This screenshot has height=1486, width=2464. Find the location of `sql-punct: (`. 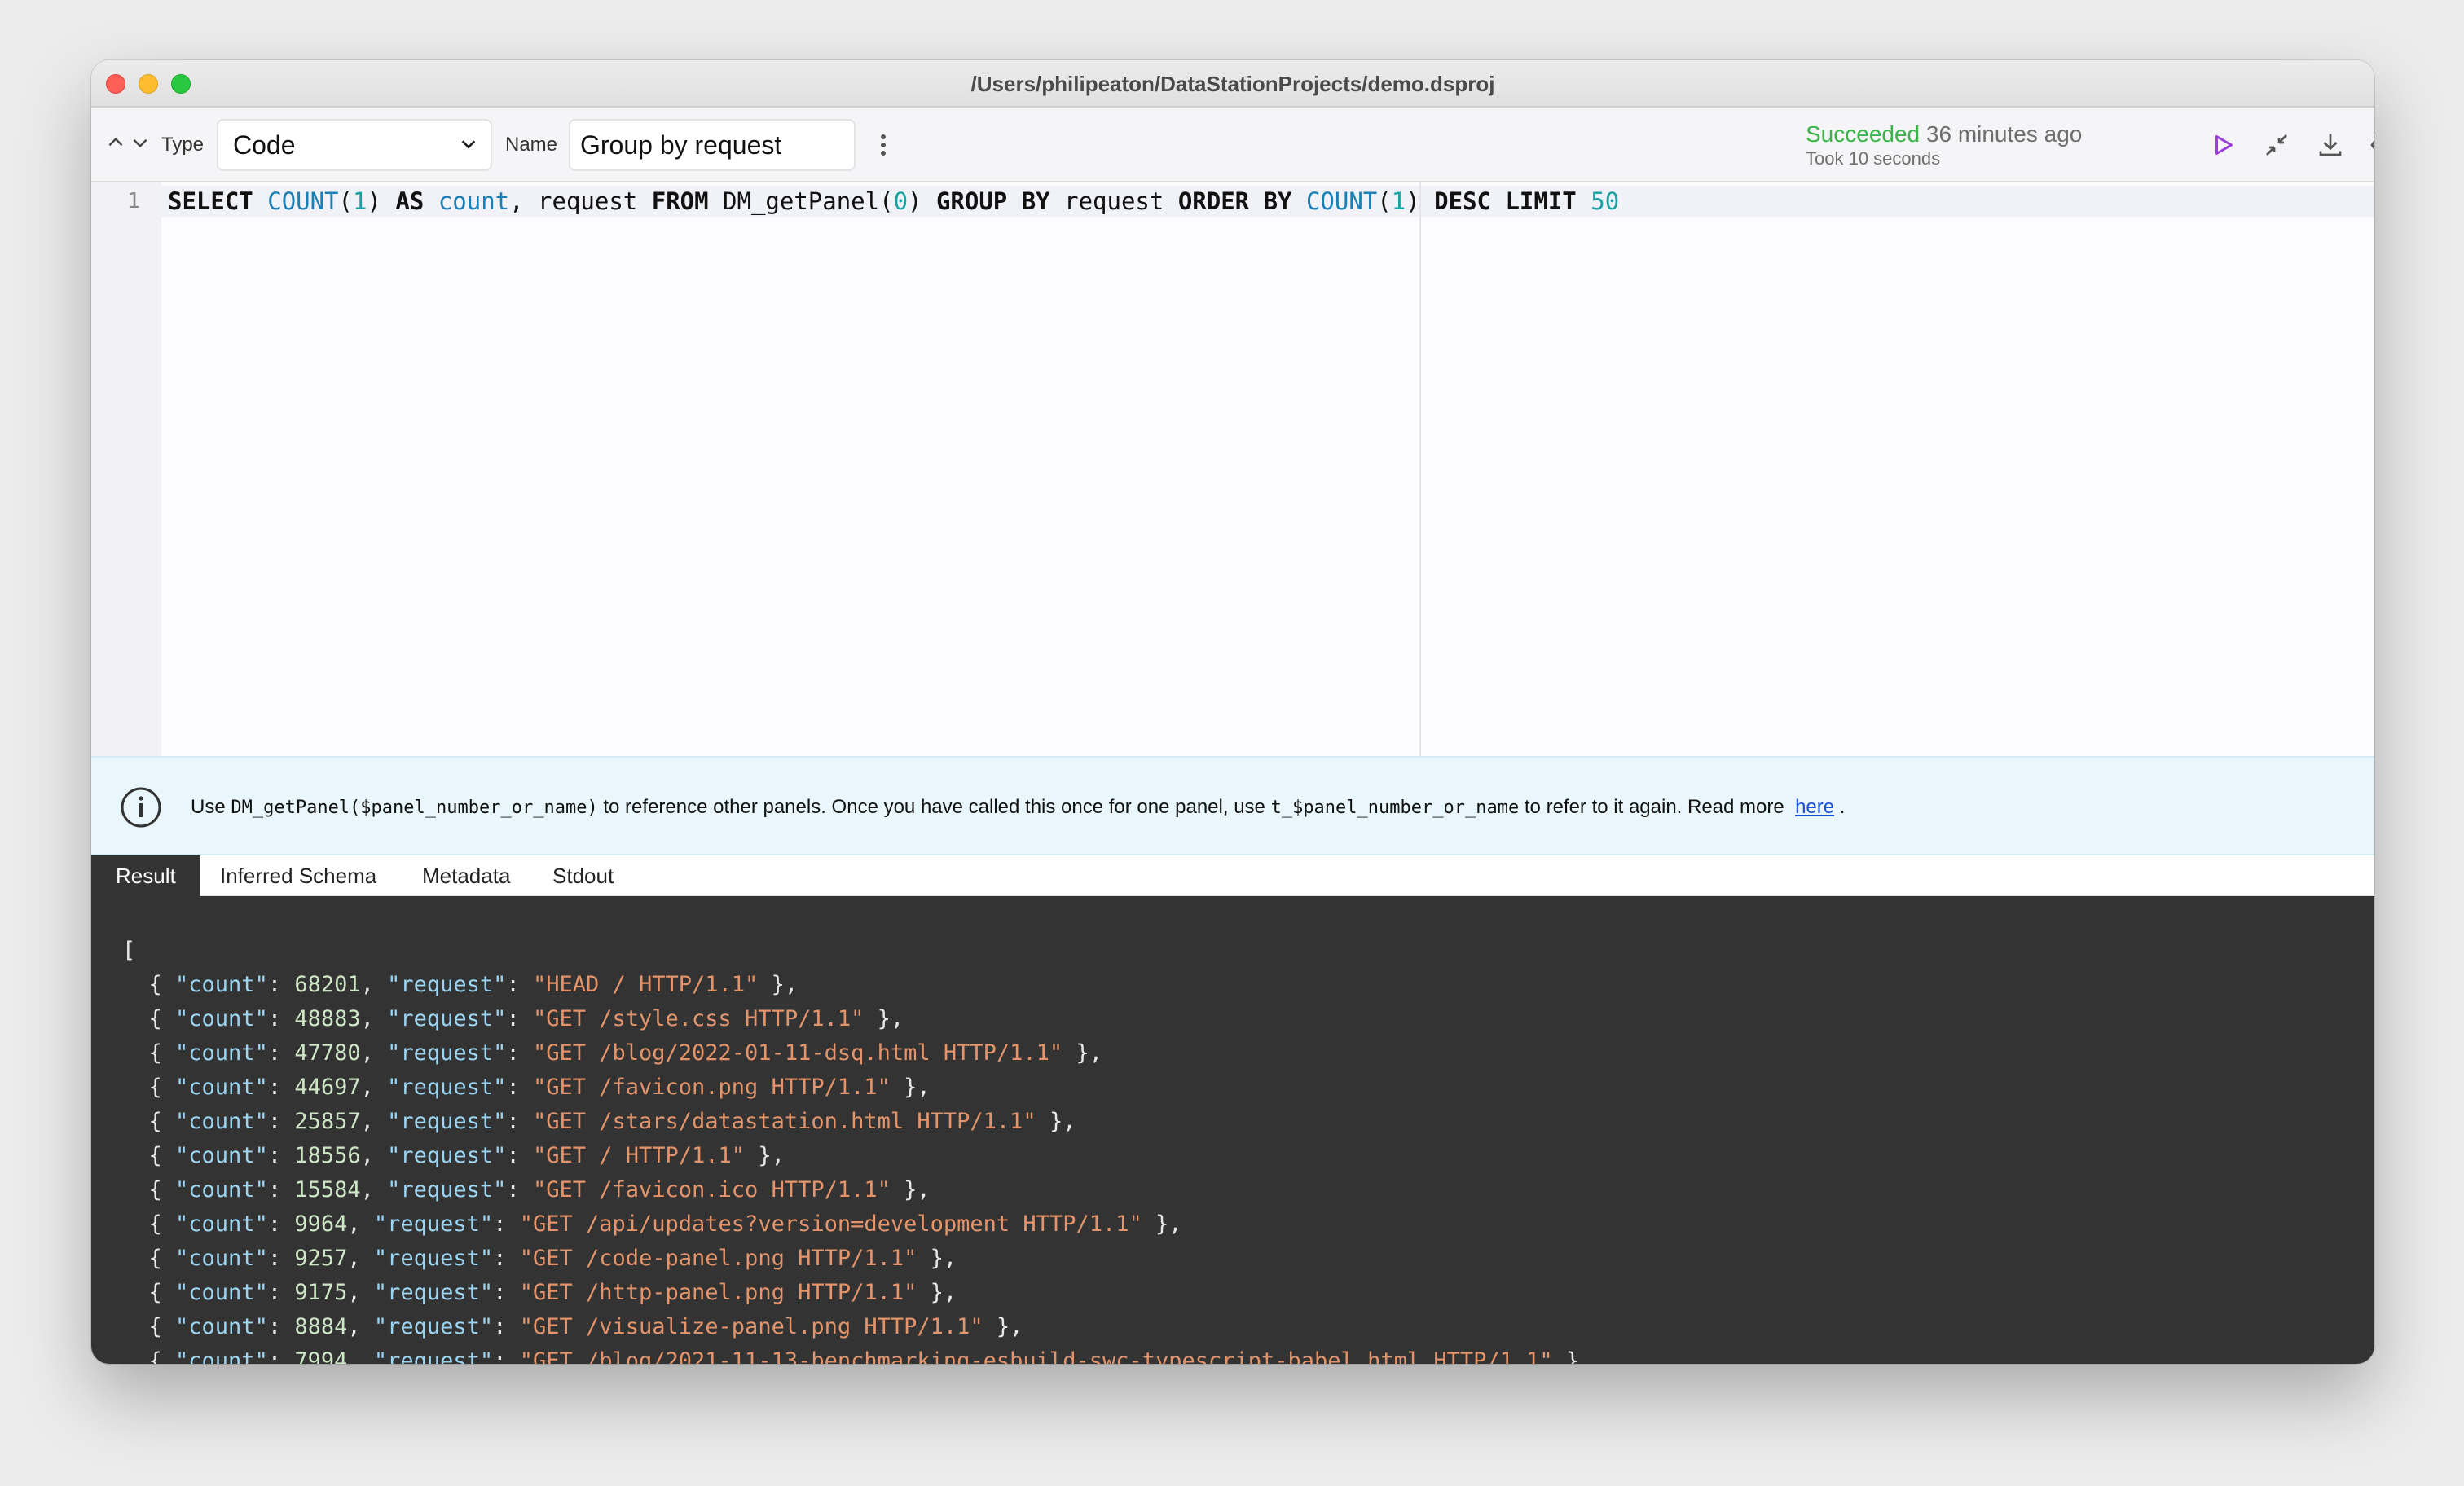

sql-punct: ( is located at coordinates (1384, 201).